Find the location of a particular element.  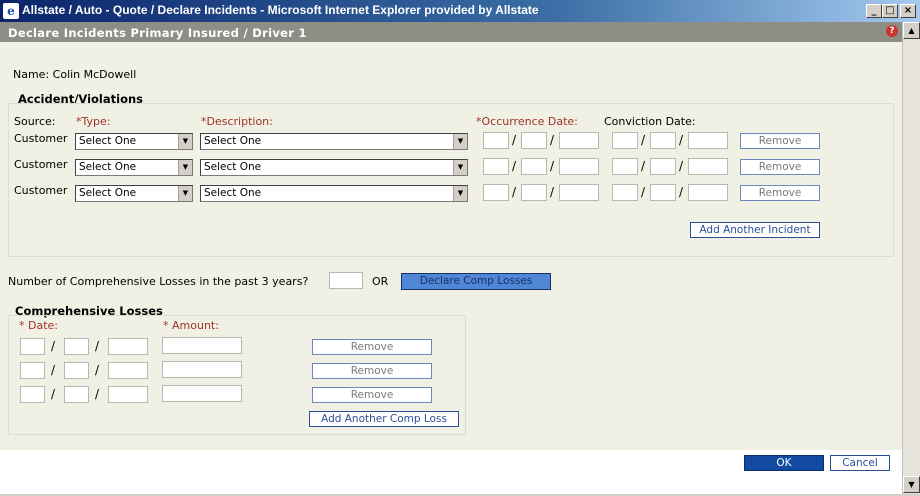

internet-explorer-icon: e is located at coordinates (11, 11).